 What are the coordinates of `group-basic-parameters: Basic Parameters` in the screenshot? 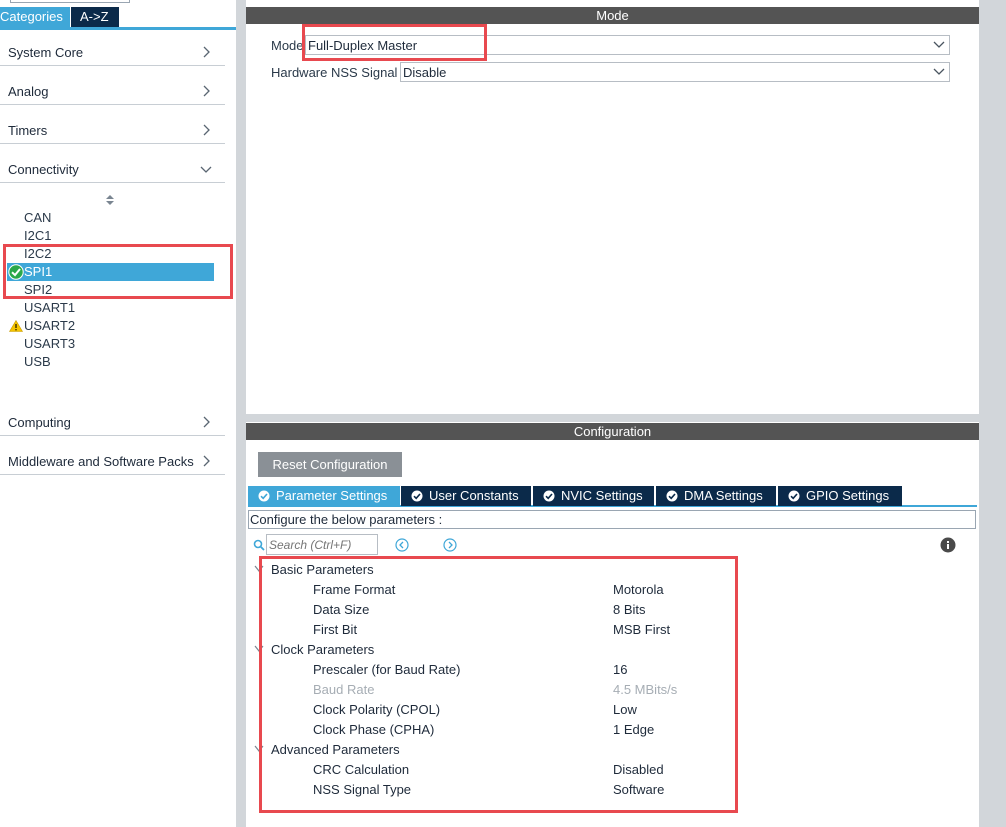 It's located at (322, 569).